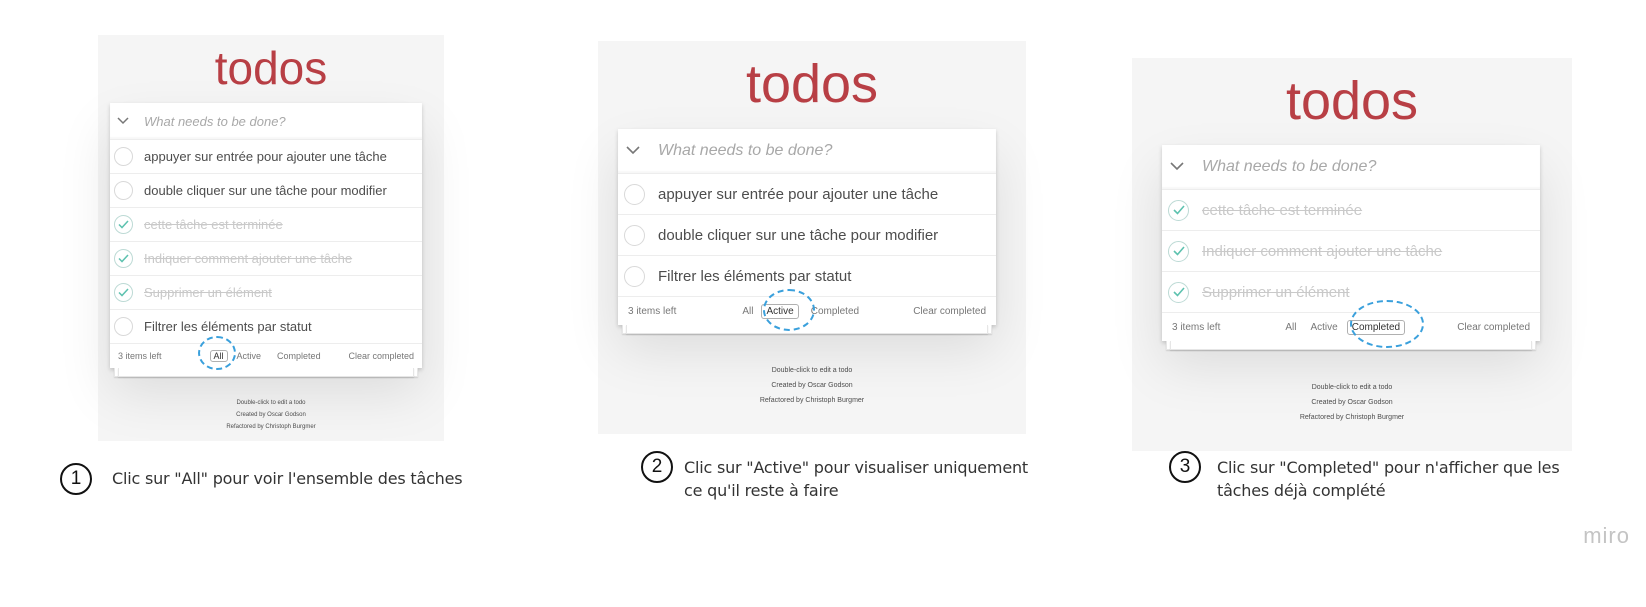 The height and width of the screenshot is (607, 1646). Describe the element at coordinates (761, 490) in the screenshot. I see `step-caption-line: ce qu'il reste à faire` at that location.